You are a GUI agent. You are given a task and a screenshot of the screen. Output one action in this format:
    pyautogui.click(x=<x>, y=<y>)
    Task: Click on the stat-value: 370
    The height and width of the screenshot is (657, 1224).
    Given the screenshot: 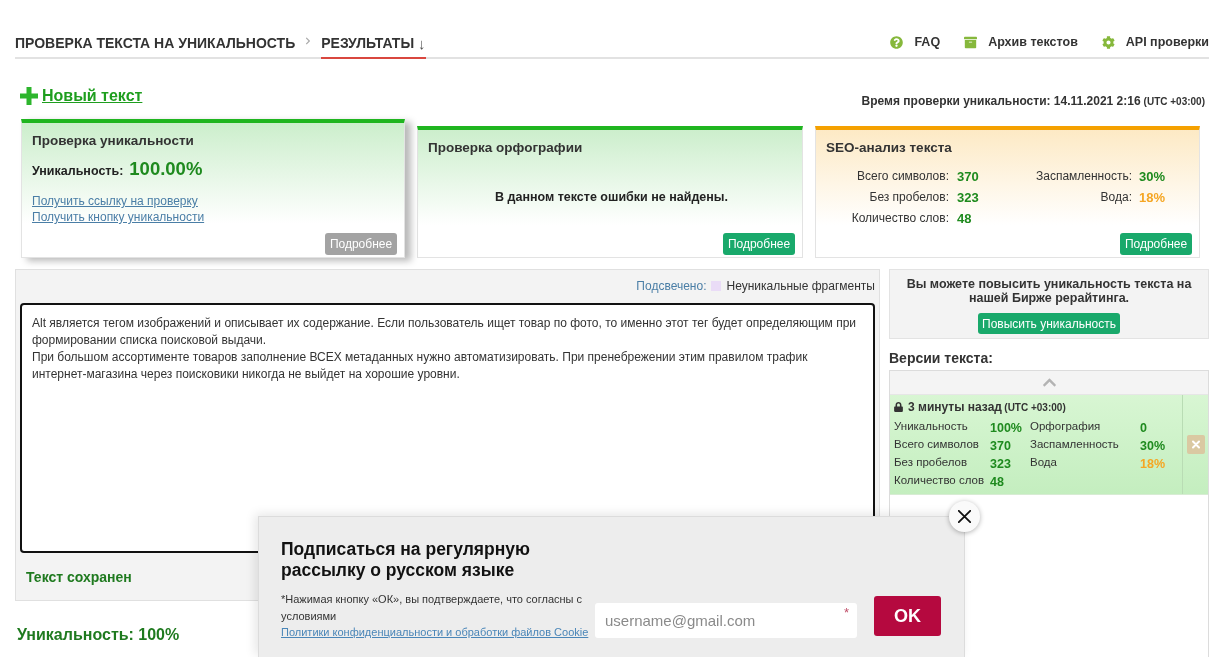 What is the action you would take?
    pyautogui.click(x=968, y=177)
    